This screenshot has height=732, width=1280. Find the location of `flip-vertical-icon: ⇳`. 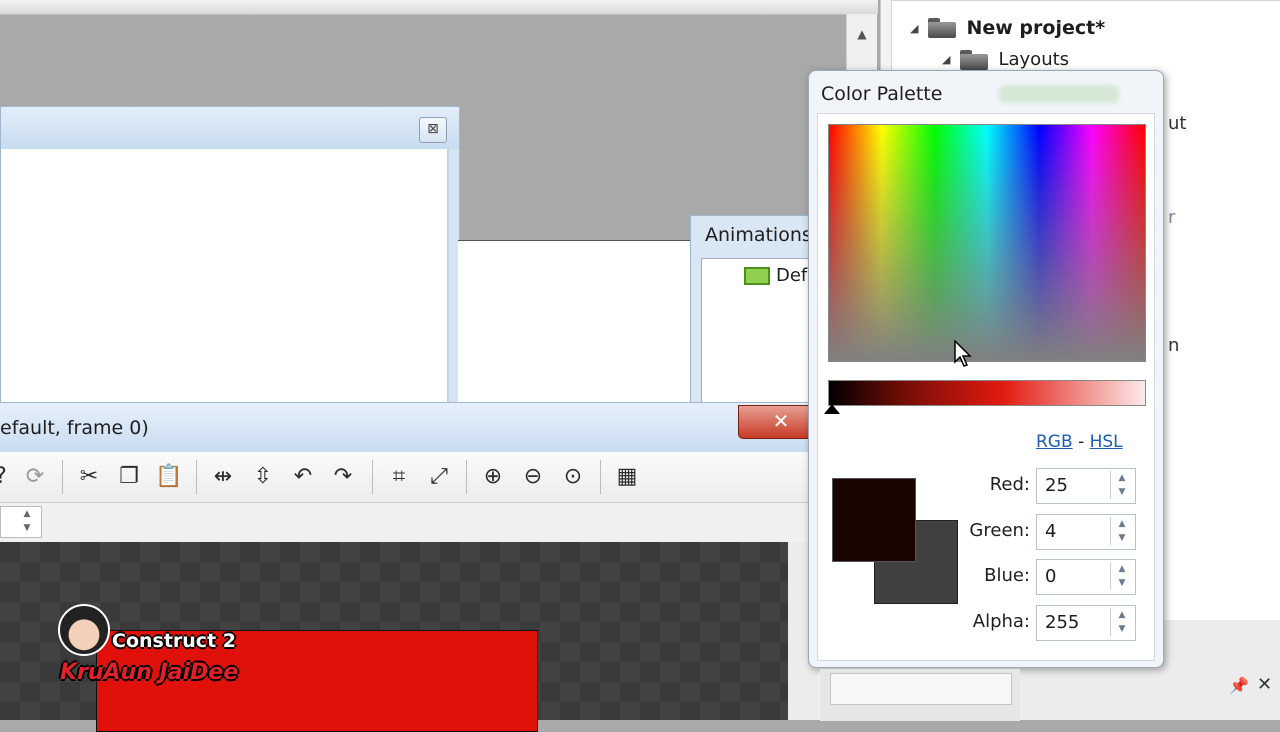

flip-vertical-icon: ⇳ is located at coordinates (263, 477).